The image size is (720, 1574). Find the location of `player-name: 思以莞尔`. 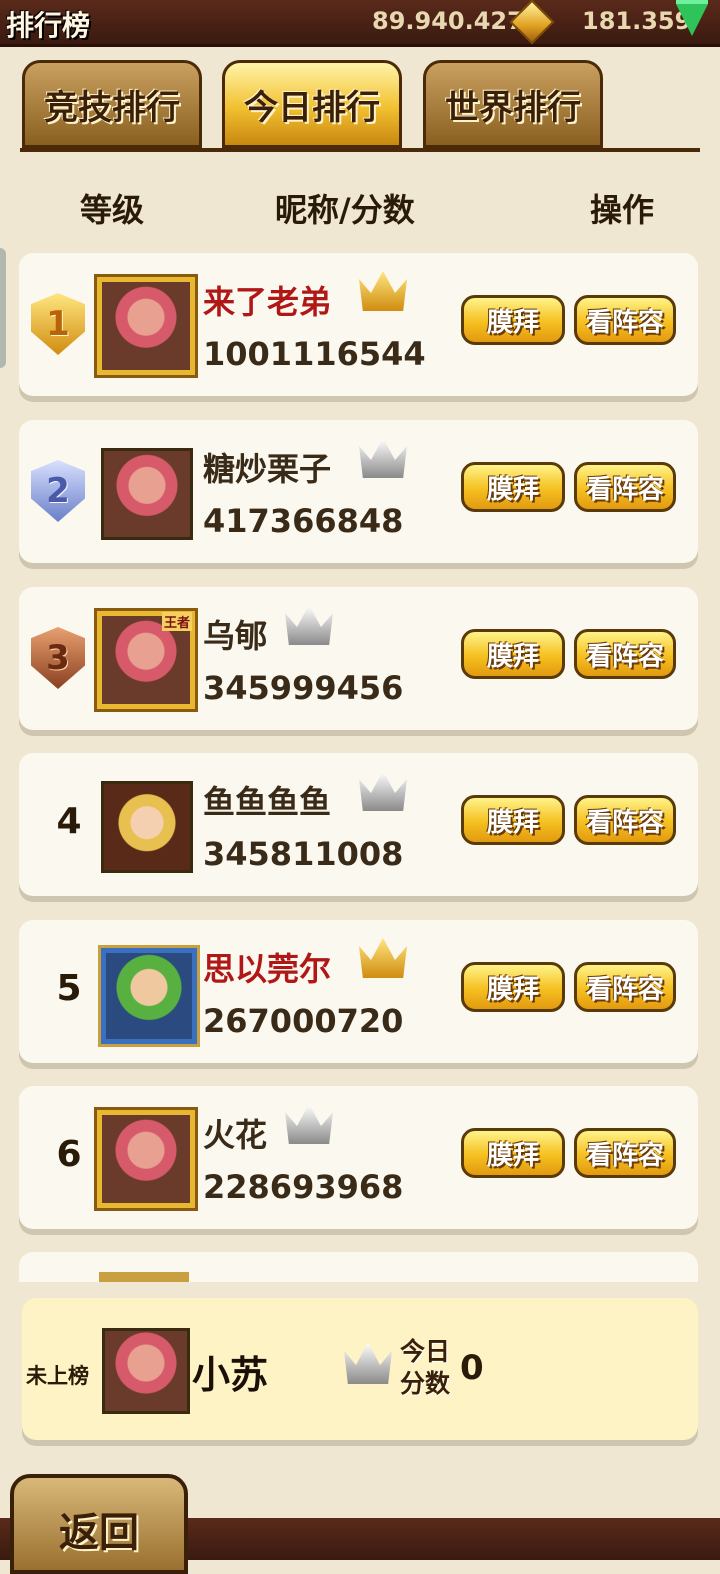

player-name: 思以莞尔 is located at coordinates (267, 969).